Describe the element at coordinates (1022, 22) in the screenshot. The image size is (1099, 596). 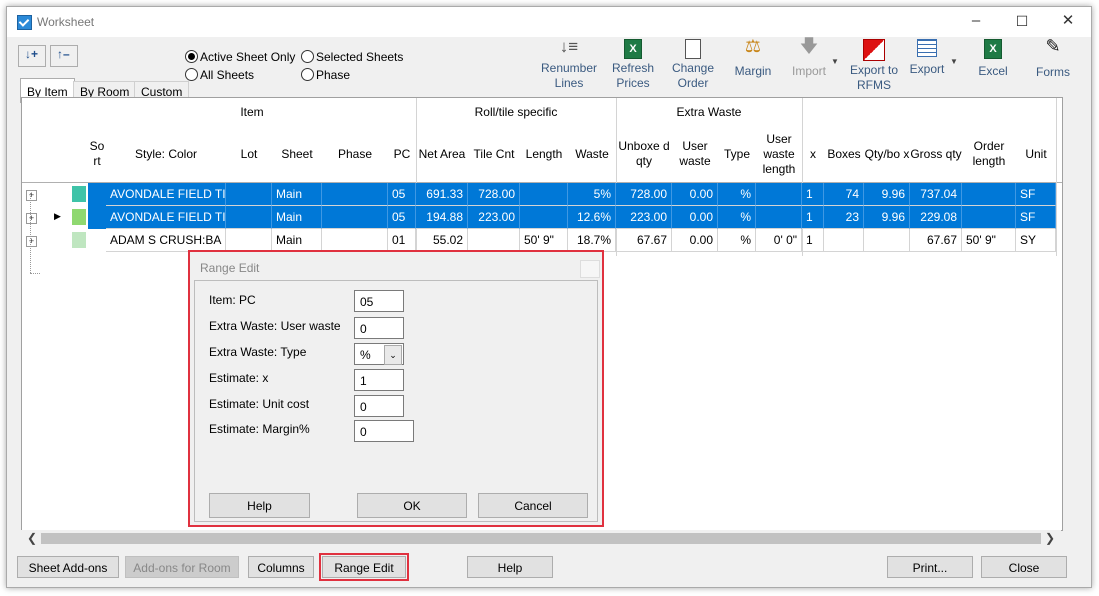
I see `maximize-icon: ☐` at that location.